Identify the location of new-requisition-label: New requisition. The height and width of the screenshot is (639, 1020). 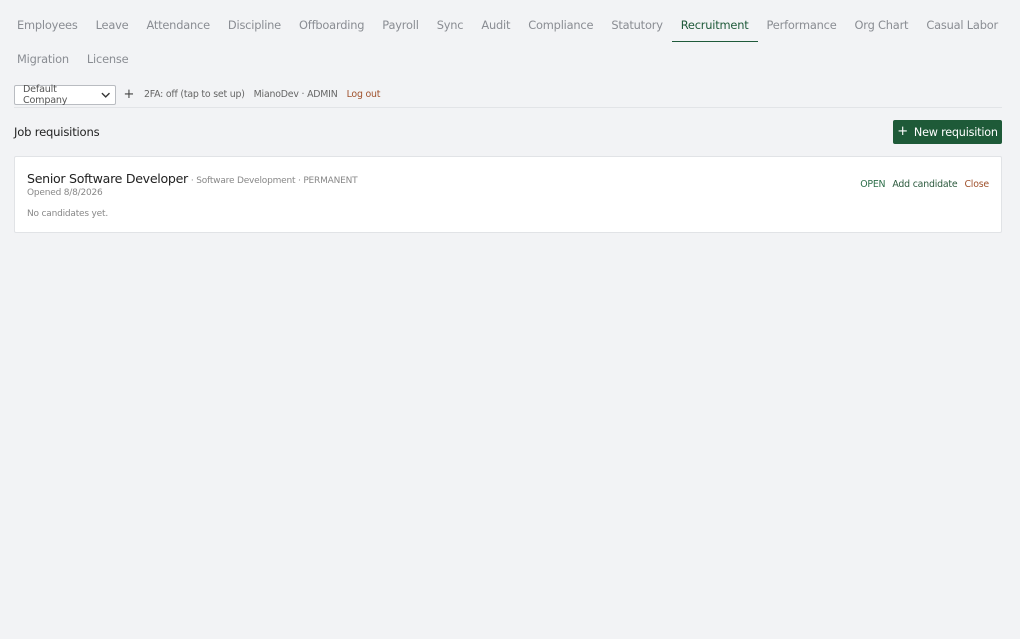
(955, 132).